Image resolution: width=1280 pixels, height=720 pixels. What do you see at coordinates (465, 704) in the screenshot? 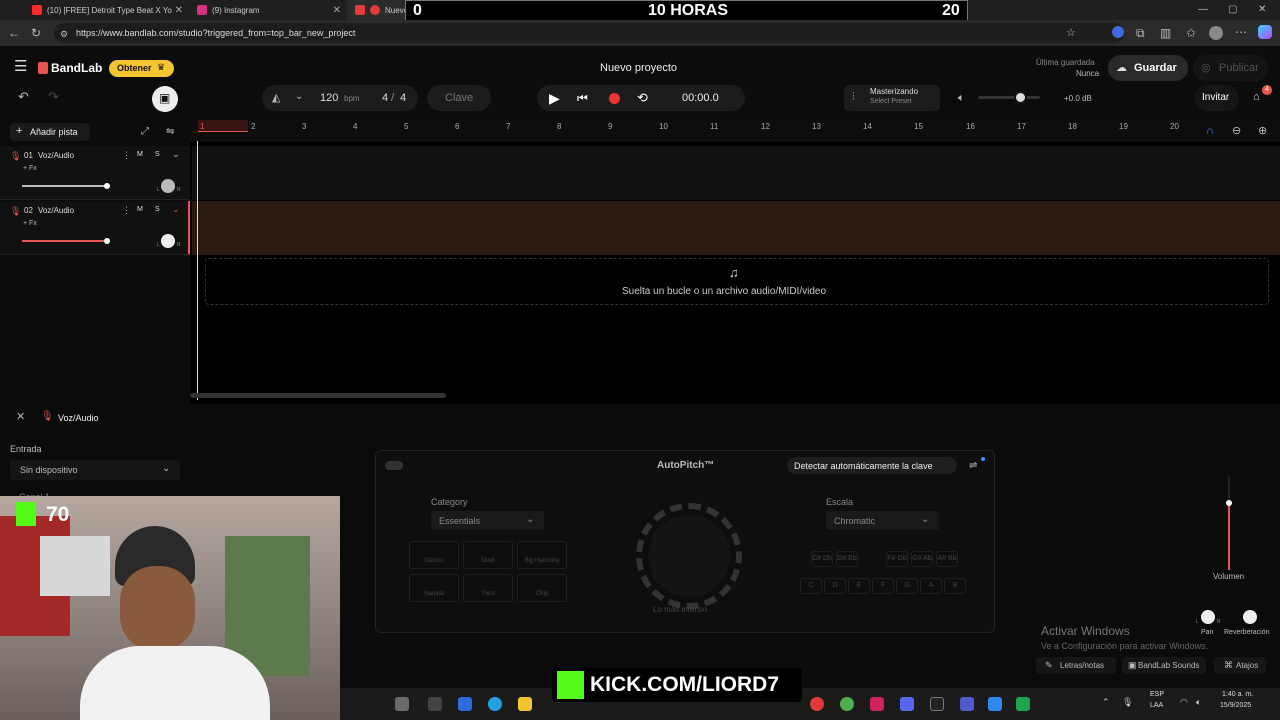
I see `store-icon` at bounding box center [465, 704].